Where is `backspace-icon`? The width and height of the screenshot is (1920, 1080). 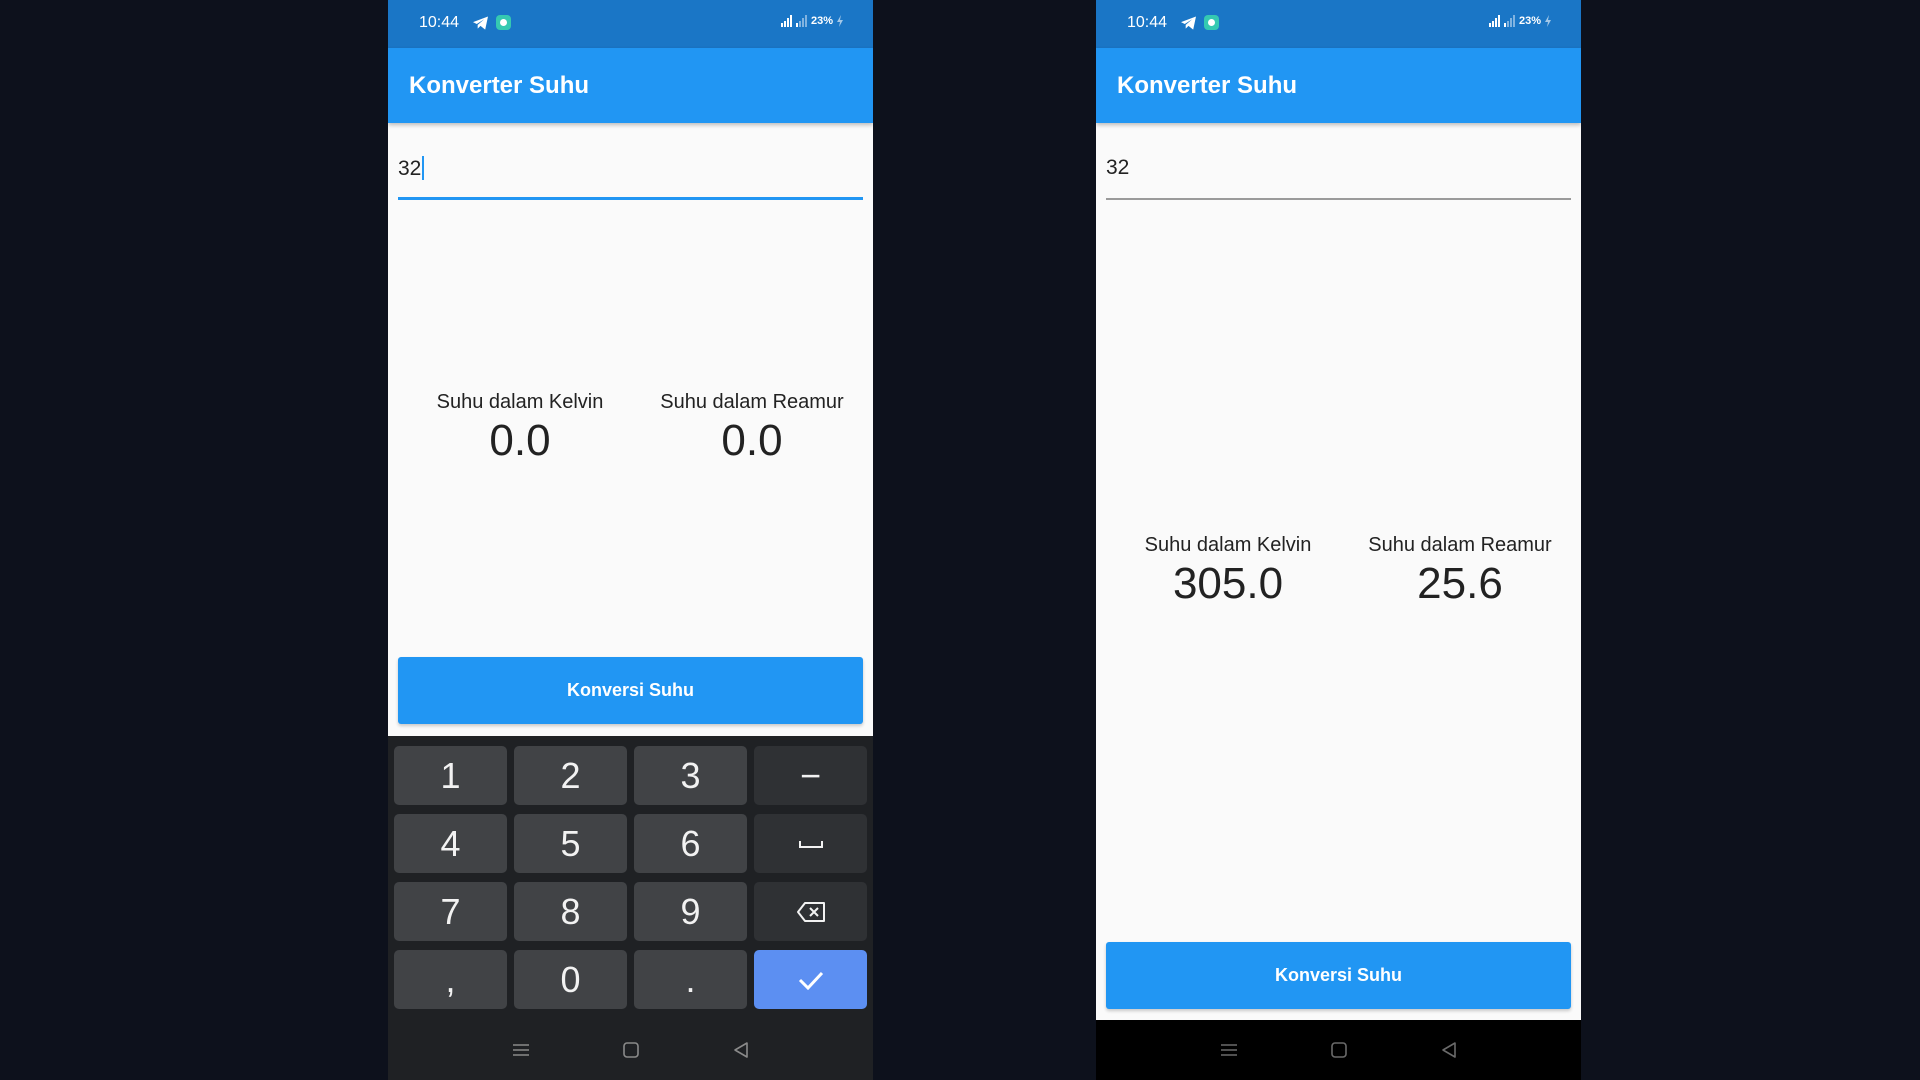
backspace-icon is located at coordinates (810, 911).